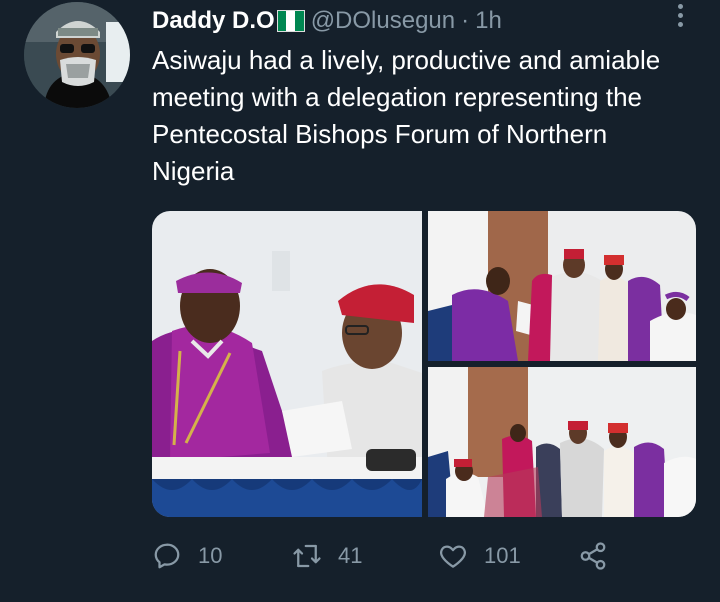 This screenshot has width=720, height=602. What do you see at coordinates (562, 442) in the screenshot?
I see `photo-greeting` at bounding box center [562, 442].